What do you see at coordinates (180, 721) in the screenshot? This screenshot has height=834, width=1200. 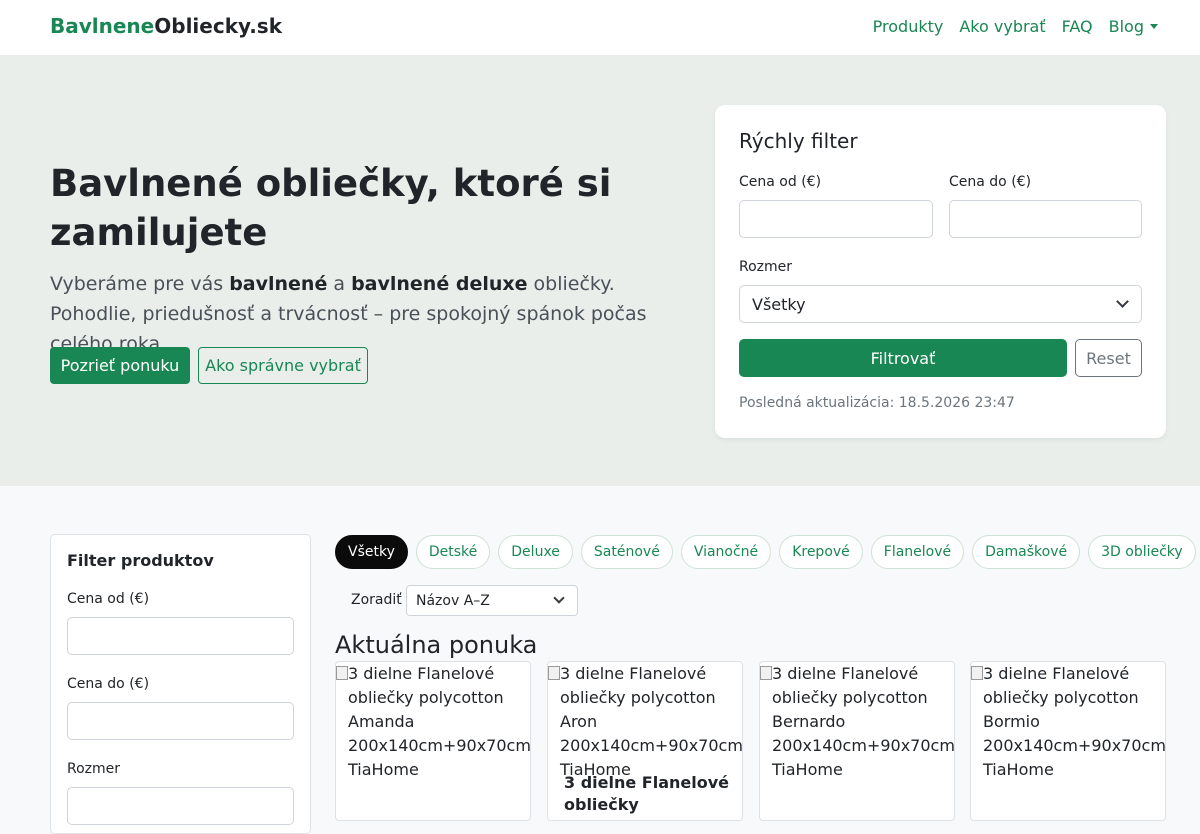 I see `sb-price-to-input` at bounding box center [180, 721].